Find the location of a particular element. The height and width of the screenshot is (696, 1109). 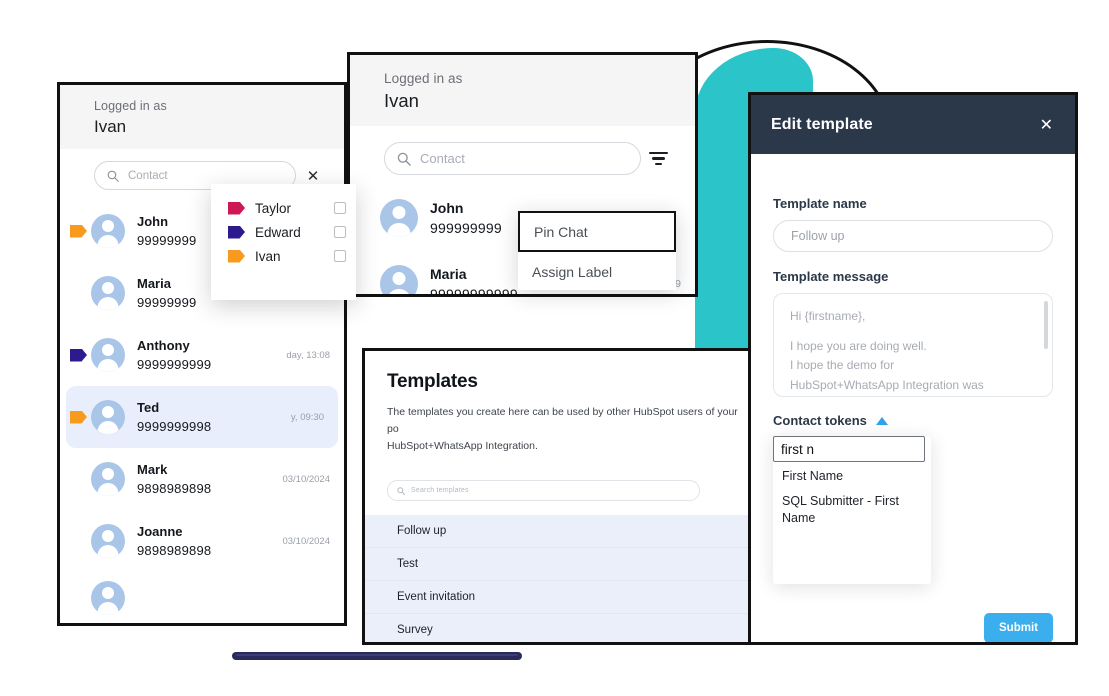

table-row: Survey is located at coordinates (560, 628).